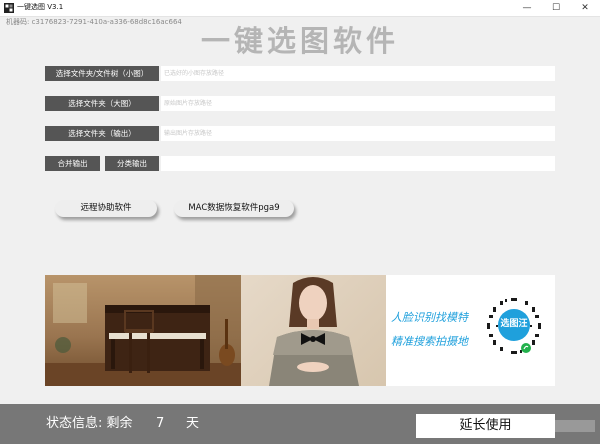 This screenshot has height=444, width=600. I want to click on qr-badge-label: 选图汪, so click(514, 324).